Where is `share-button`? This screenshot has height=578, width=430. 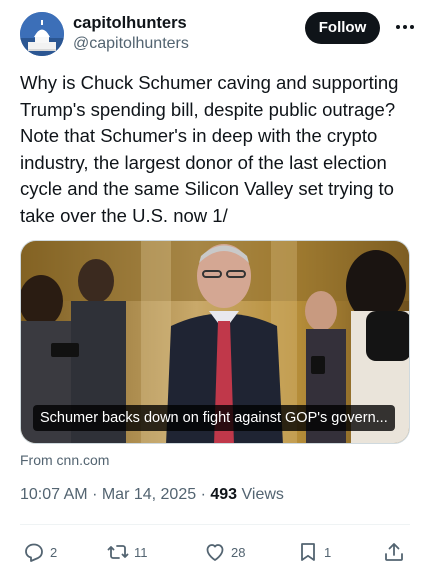 share-button is located at coordinates (394, 552).